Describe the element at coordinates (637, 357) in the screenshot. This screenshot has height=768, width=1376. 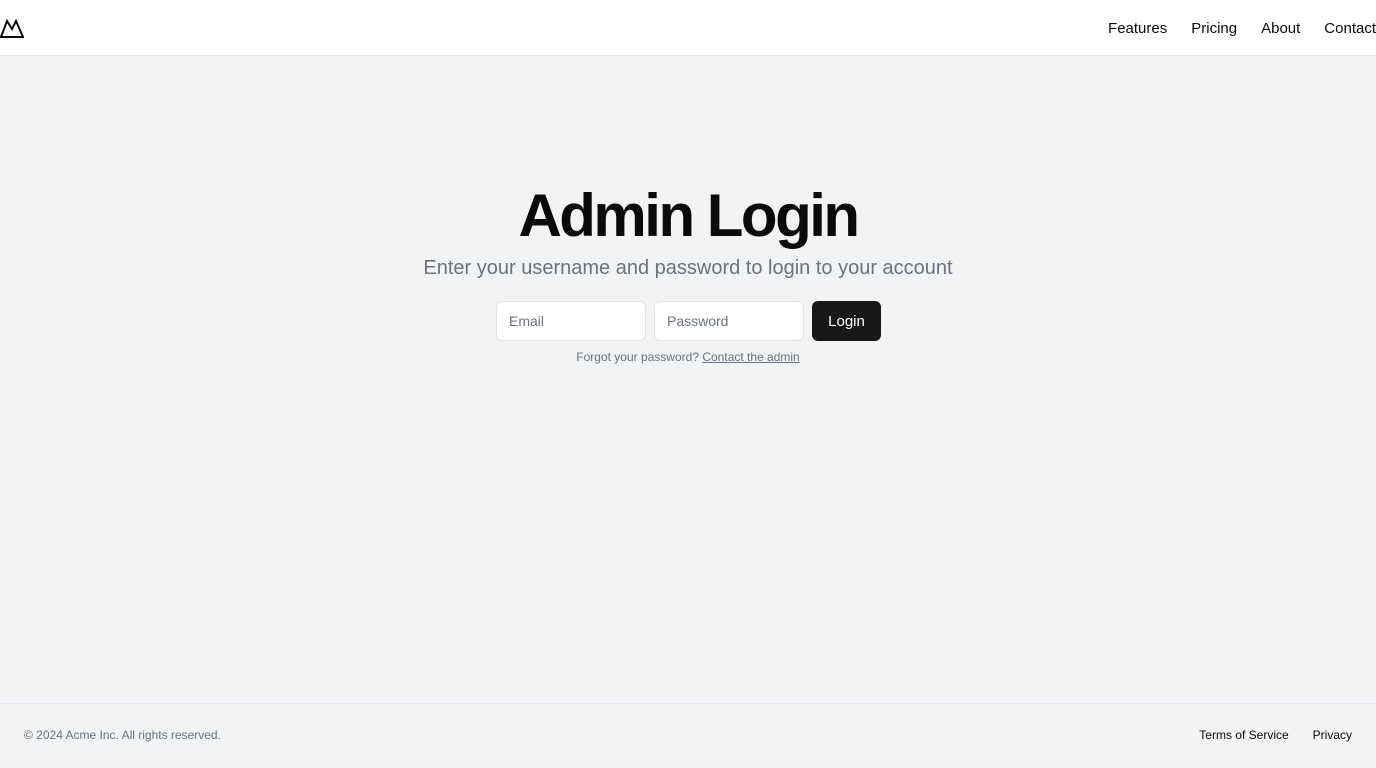
I see `forgot-password-label: Forgot your password?` at that location.